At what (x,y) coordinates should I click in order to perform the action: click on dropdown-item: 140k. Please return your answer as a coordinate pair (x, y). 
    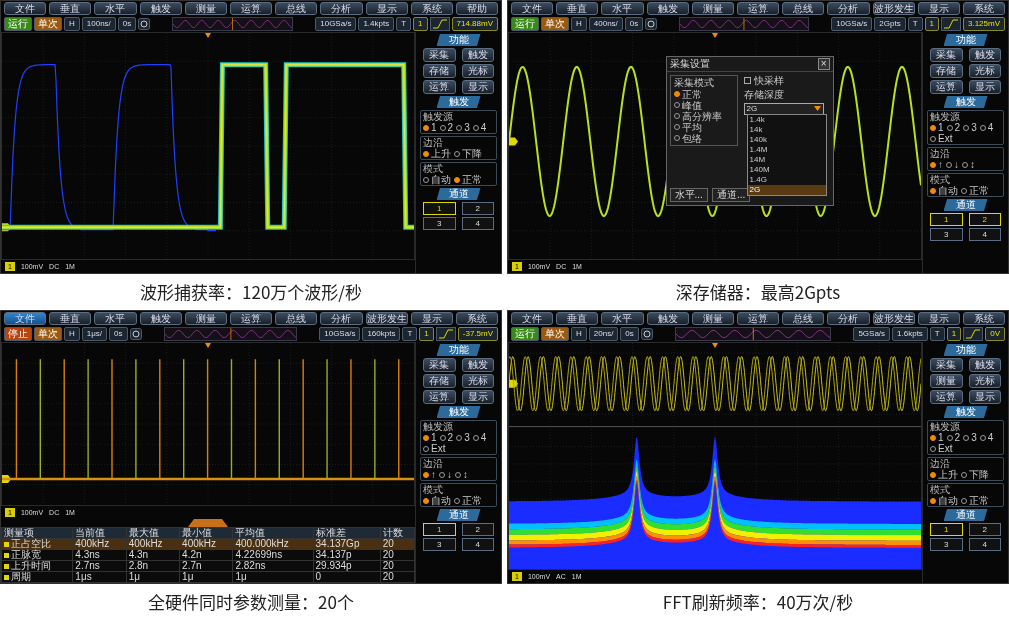
    Looking at the image, I should click on (786, 139).